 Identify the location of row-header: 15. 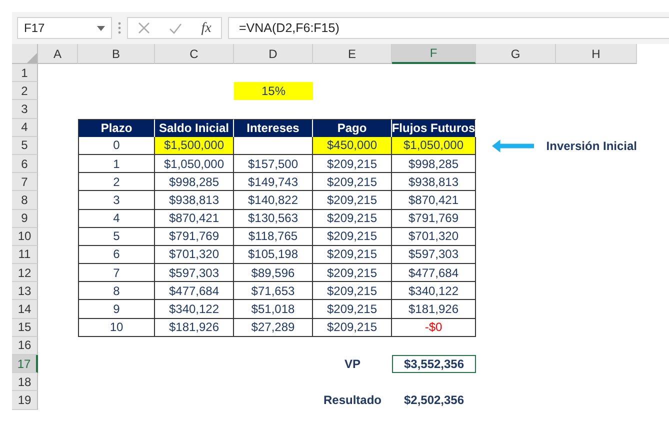
(25, 327).